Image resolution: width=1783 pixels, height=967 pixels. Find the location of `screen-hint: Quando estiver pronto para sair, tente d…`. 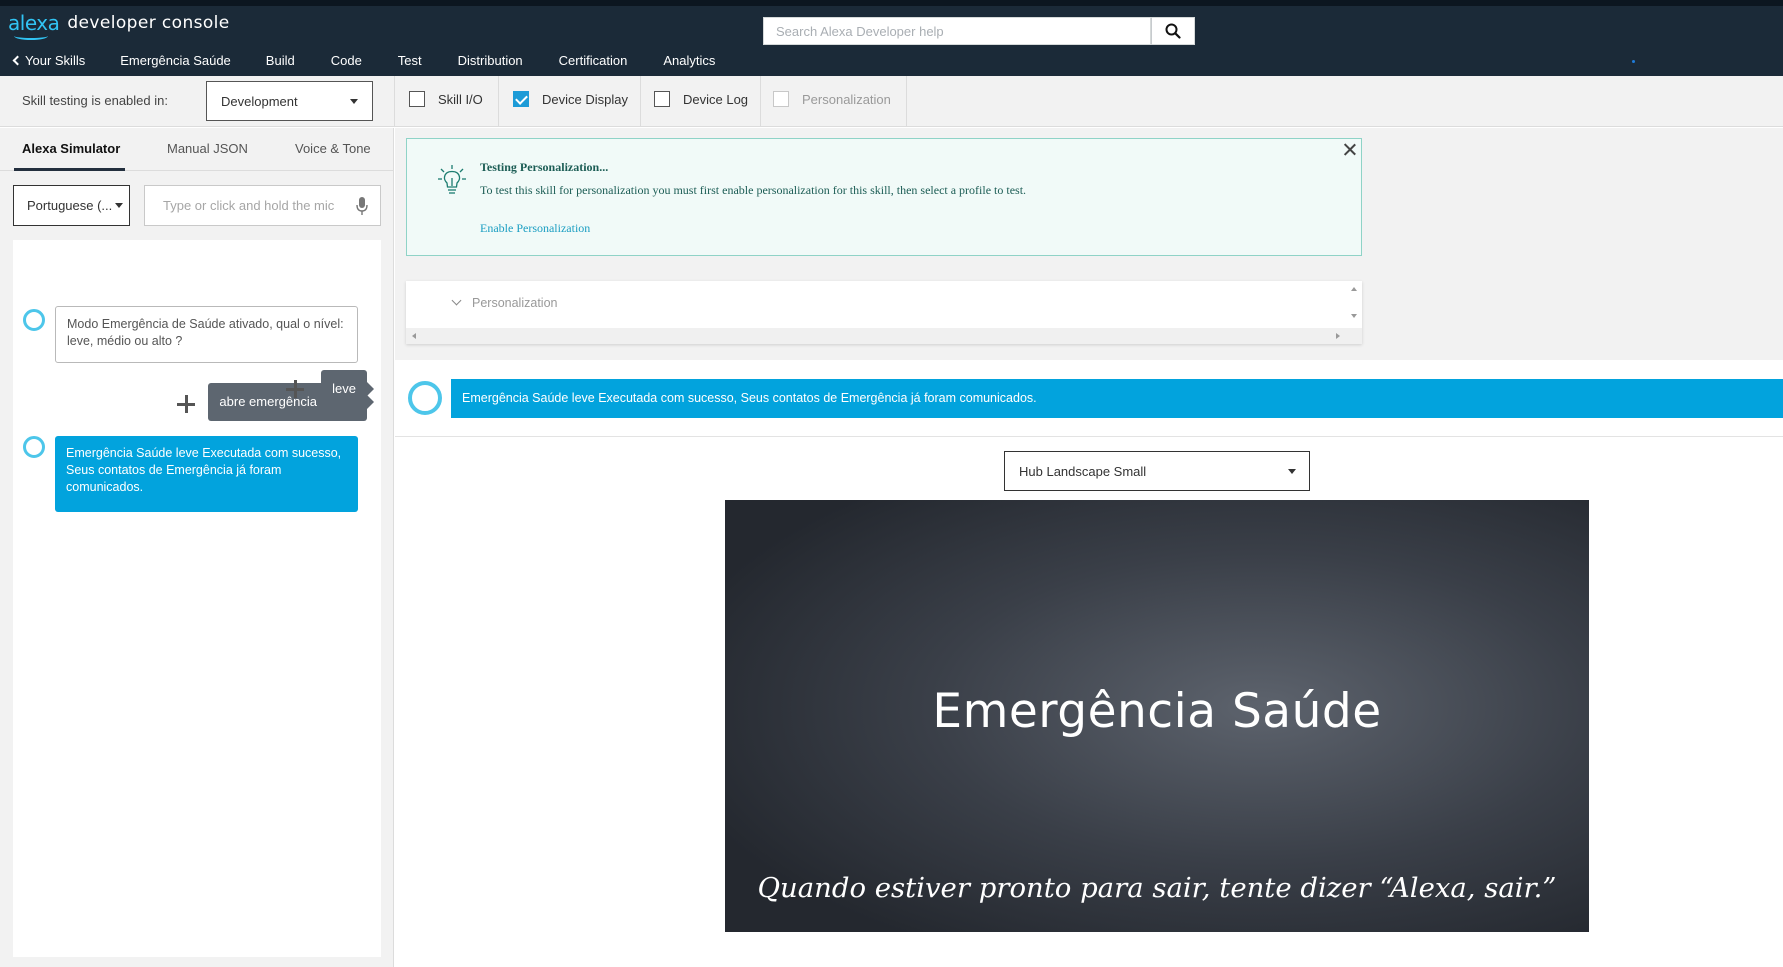

screen-hint: Quando estiver pronto para sair, tente d… is located at coordinates (1157, 888).